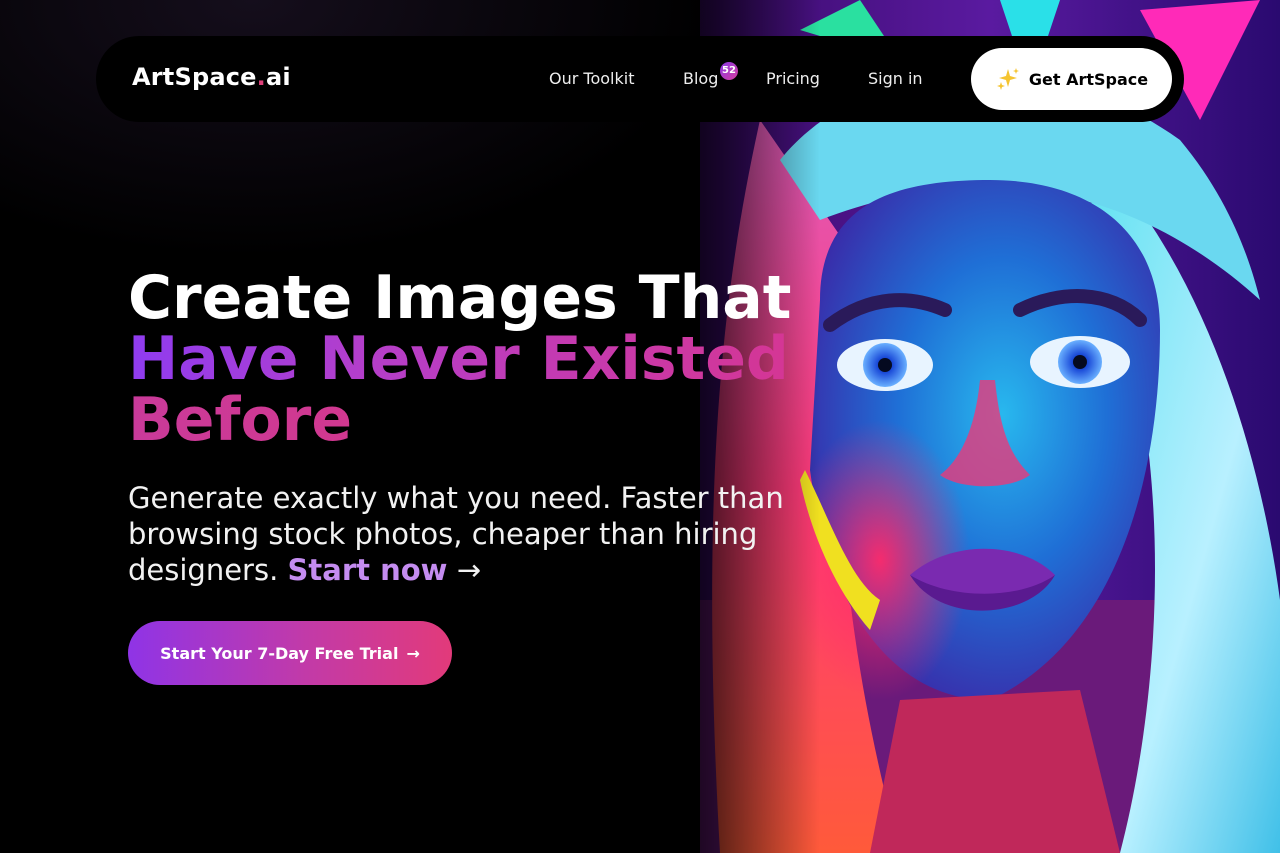 This screenshot has height=853, width=1280. What do you see at coordinates (1007, 79) in the screenshot?
I see `sparkles-icon` at bounding box center [1007, 79].